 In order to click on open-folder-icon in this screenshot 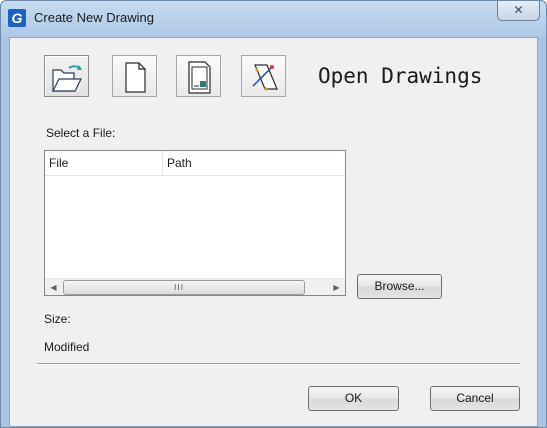, I will do `click(67, 78)`.